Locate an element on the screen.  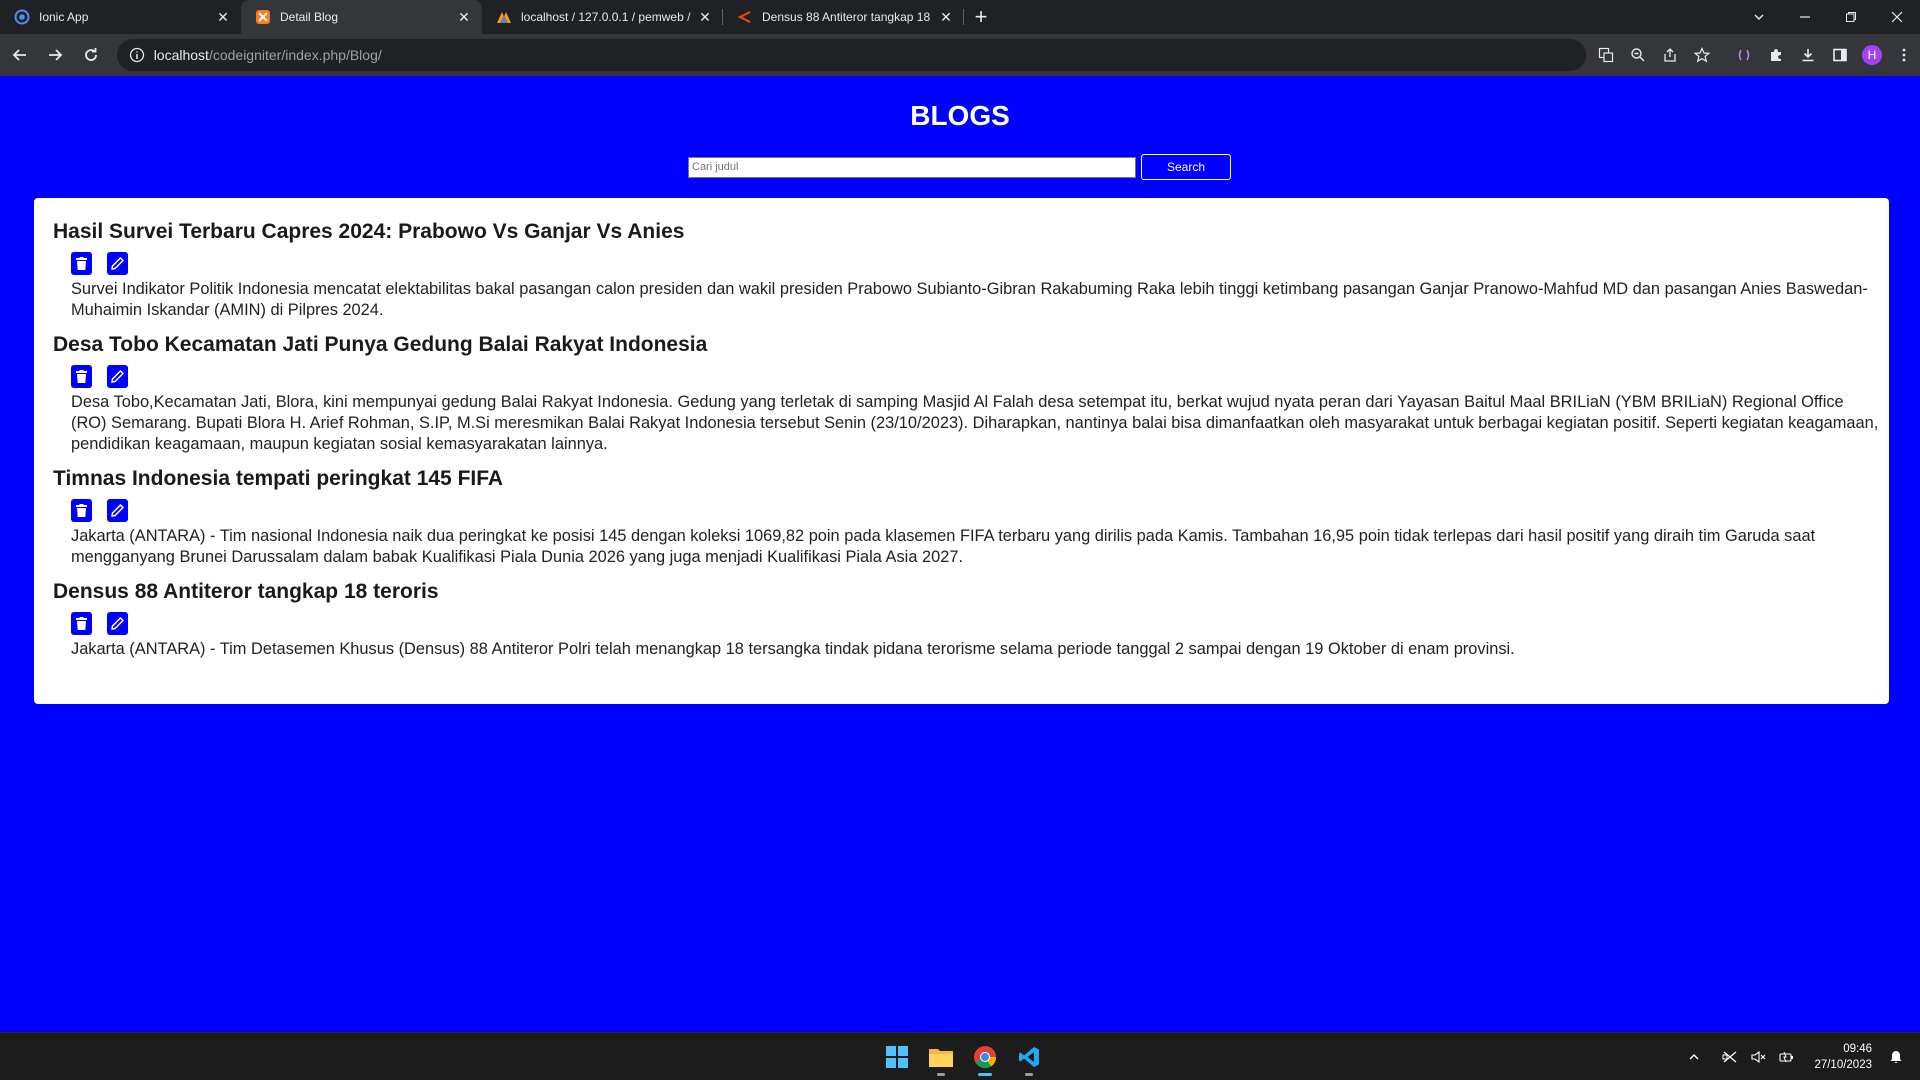
tab-phpmyadmin: localhost / 127.0.0.1 / pemweb / ✕ is located at coordinates (602, 17).